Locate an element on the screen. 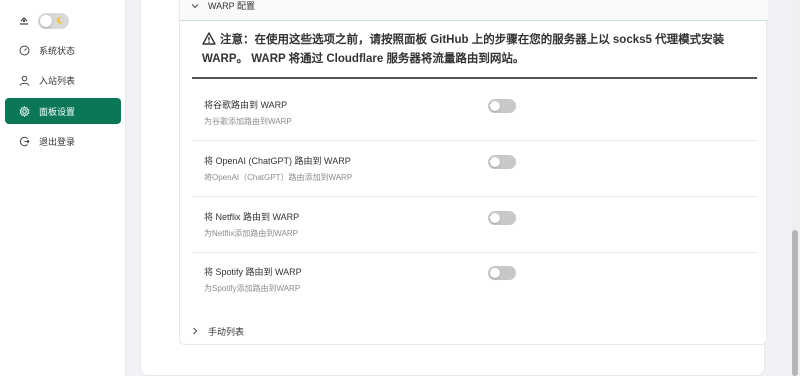 This screenshot has width=800, height=376. moon-icon is located at coordinates (59, 20).